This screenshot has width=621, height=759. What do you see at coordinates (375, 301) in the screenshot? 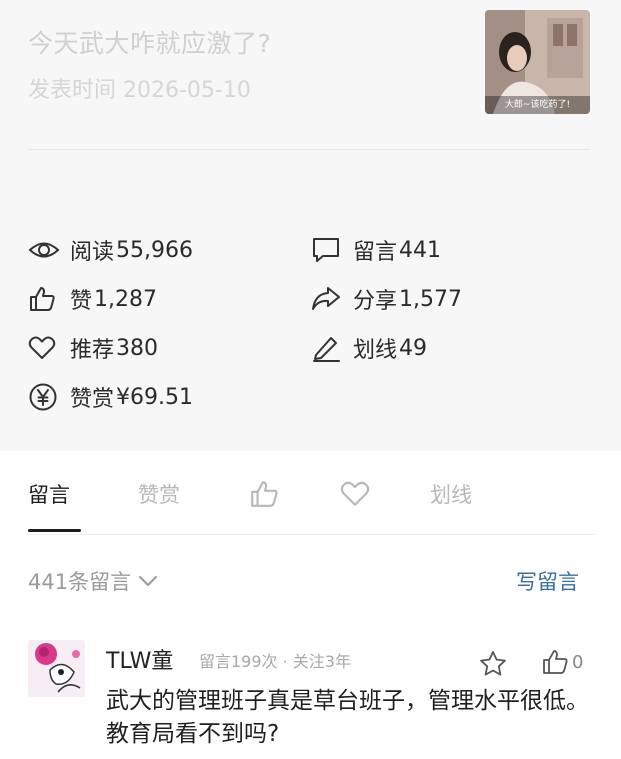
I see `stat-shares-label: 分享` at bounding box center [375, 301].